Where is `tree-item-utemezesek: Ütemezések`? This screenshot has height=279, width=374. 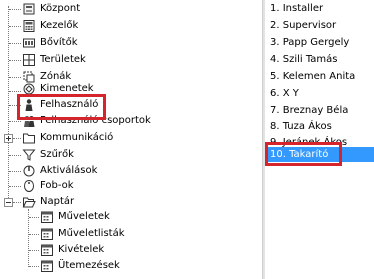
tree-item-utemezesek: Ütemezések is located at coordinates (80, 266).